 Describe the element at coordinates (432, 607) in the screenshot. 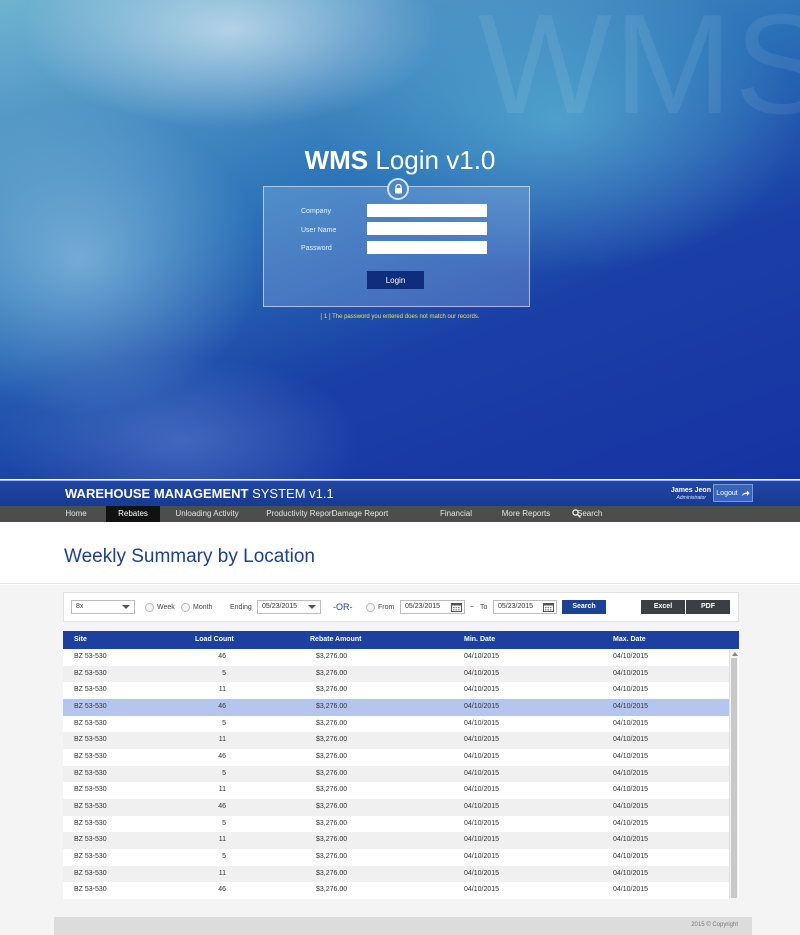

I see `from-date-input: 05/23/2015` at that location.